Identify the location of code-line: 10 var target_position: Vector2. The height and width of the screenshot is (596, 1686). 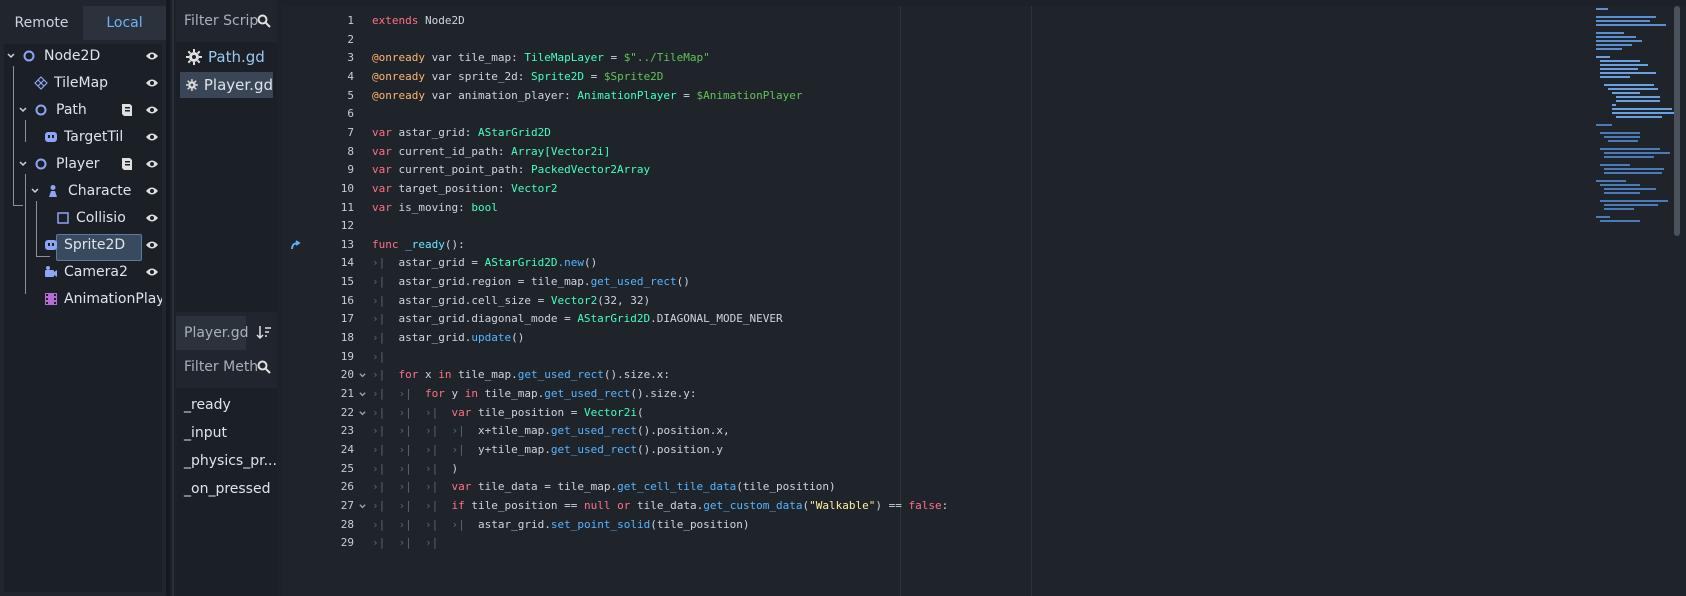
(932, 189).